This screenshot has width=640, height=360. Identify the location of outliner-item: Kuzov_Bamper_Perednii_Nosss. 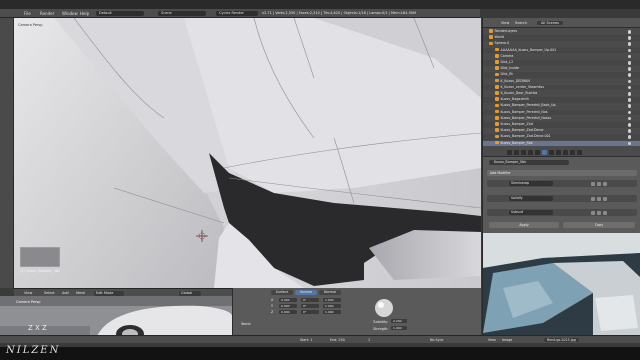
(561, 119).